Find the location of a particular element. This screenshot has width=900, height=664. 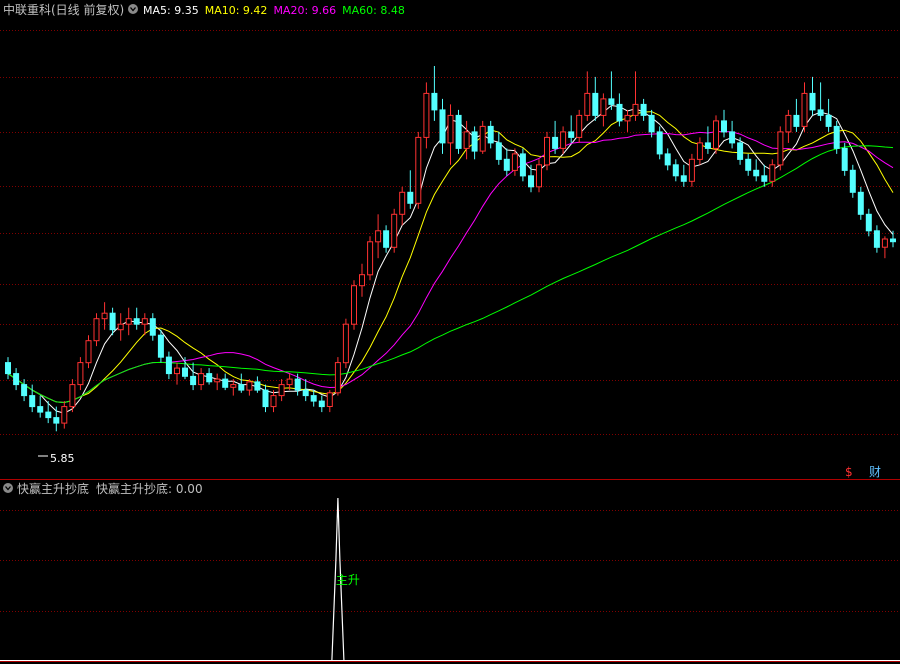

corner-icons: $ 财 is located at coordinates (863, 472).